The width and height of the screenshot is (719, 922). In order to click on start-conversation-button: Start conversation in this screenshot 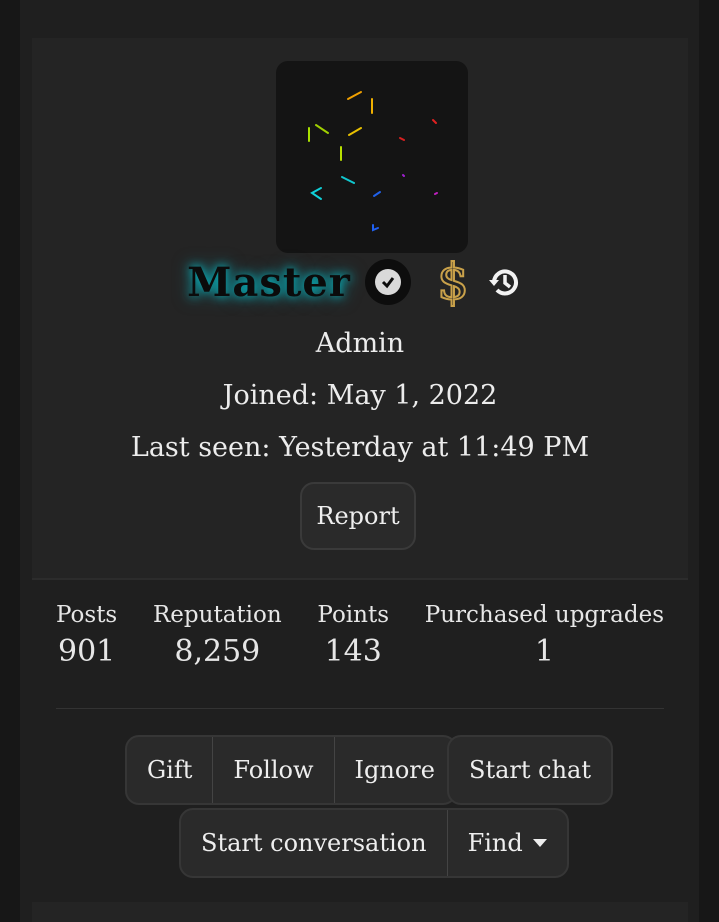, I will do `click(314, 843)`.